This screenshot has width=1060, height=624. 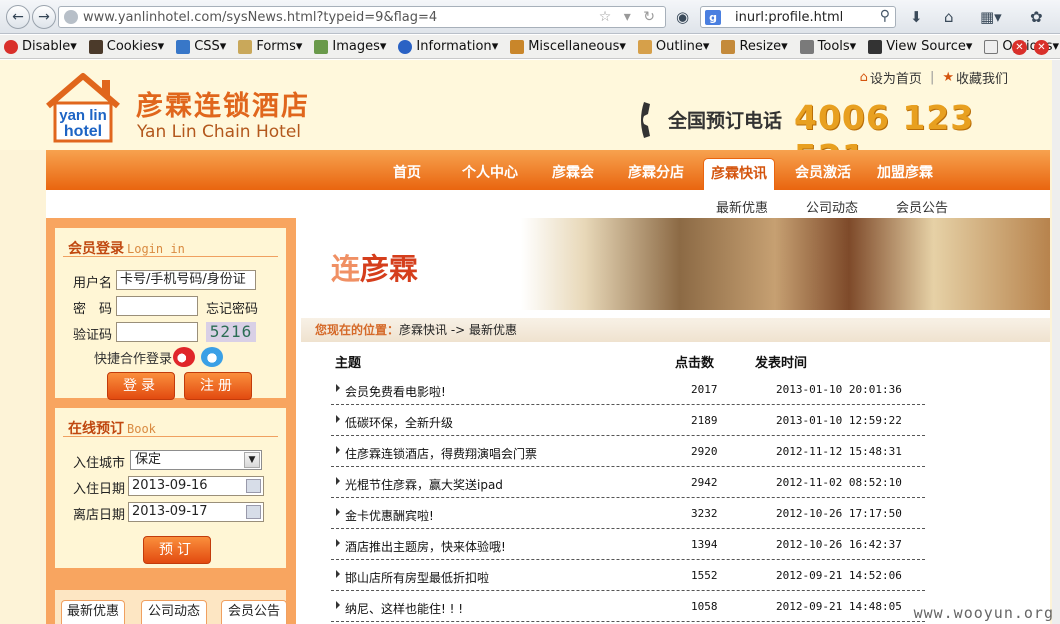 I want to click on download-icon: ⬇, so click(x=916, y=17).